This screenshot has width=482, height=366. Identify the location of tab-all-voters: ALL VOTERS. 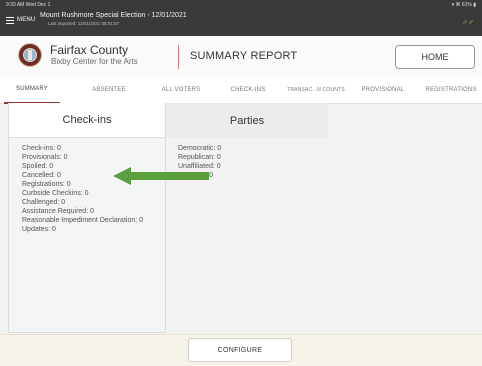
(181, 90).